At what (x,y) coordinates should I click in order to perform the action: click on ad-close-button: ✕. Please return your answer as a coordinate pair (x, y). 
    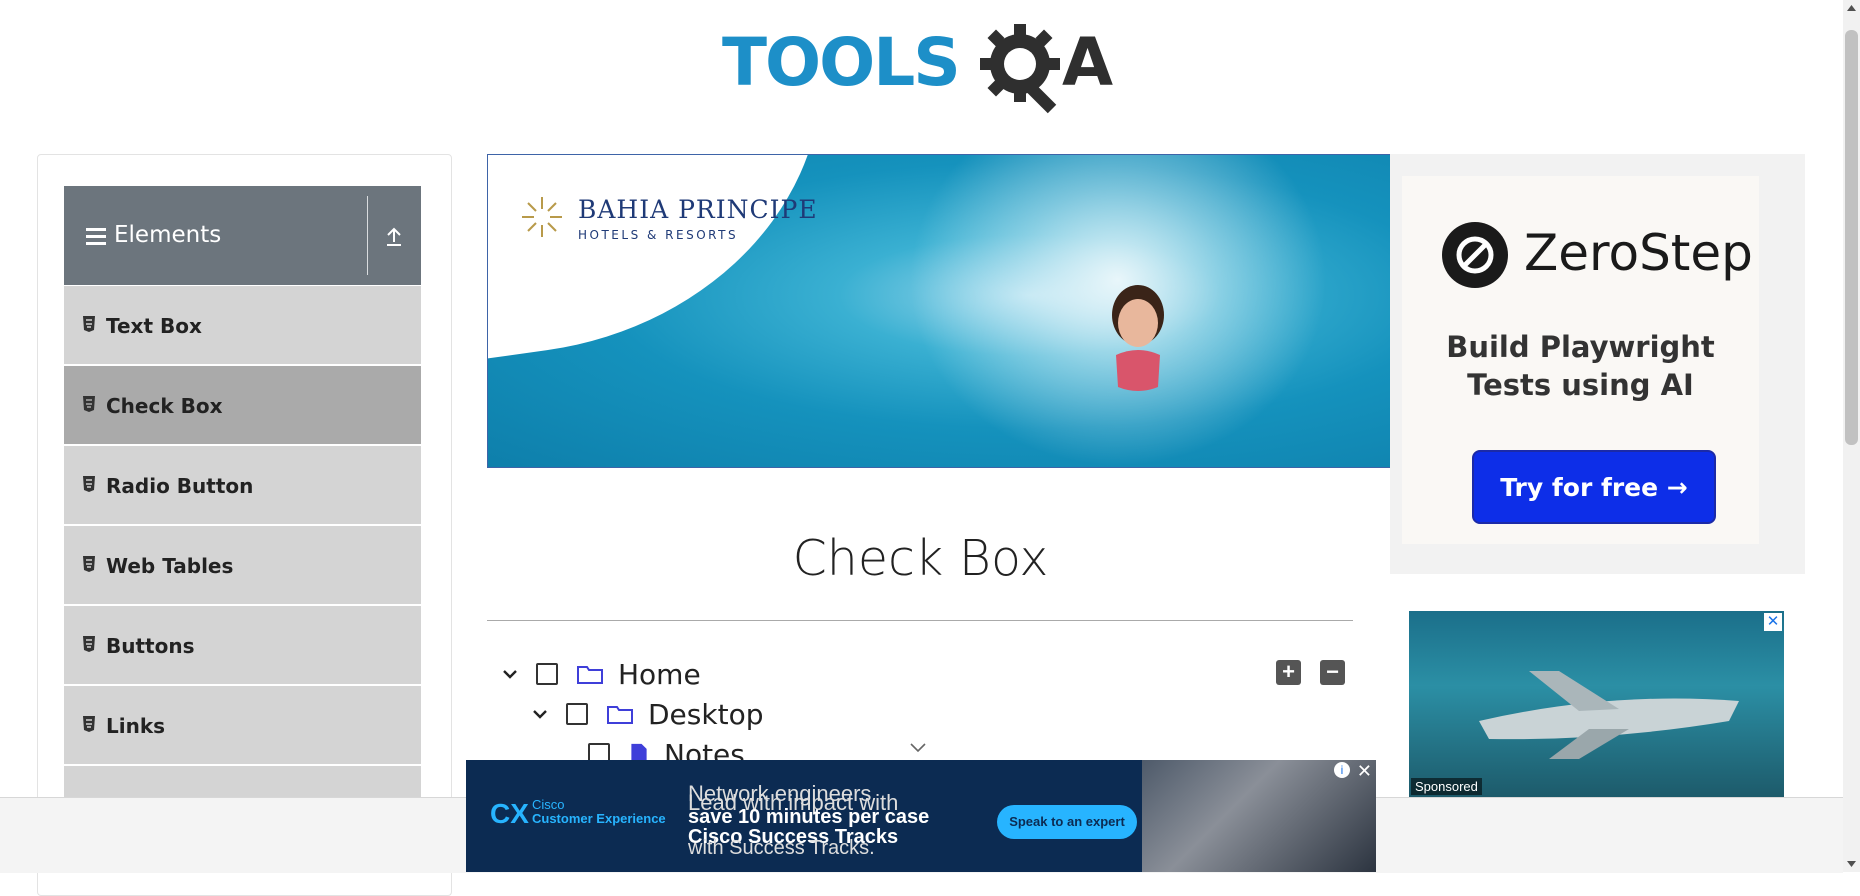
    Looking at the image, I should click on (1773, 622).